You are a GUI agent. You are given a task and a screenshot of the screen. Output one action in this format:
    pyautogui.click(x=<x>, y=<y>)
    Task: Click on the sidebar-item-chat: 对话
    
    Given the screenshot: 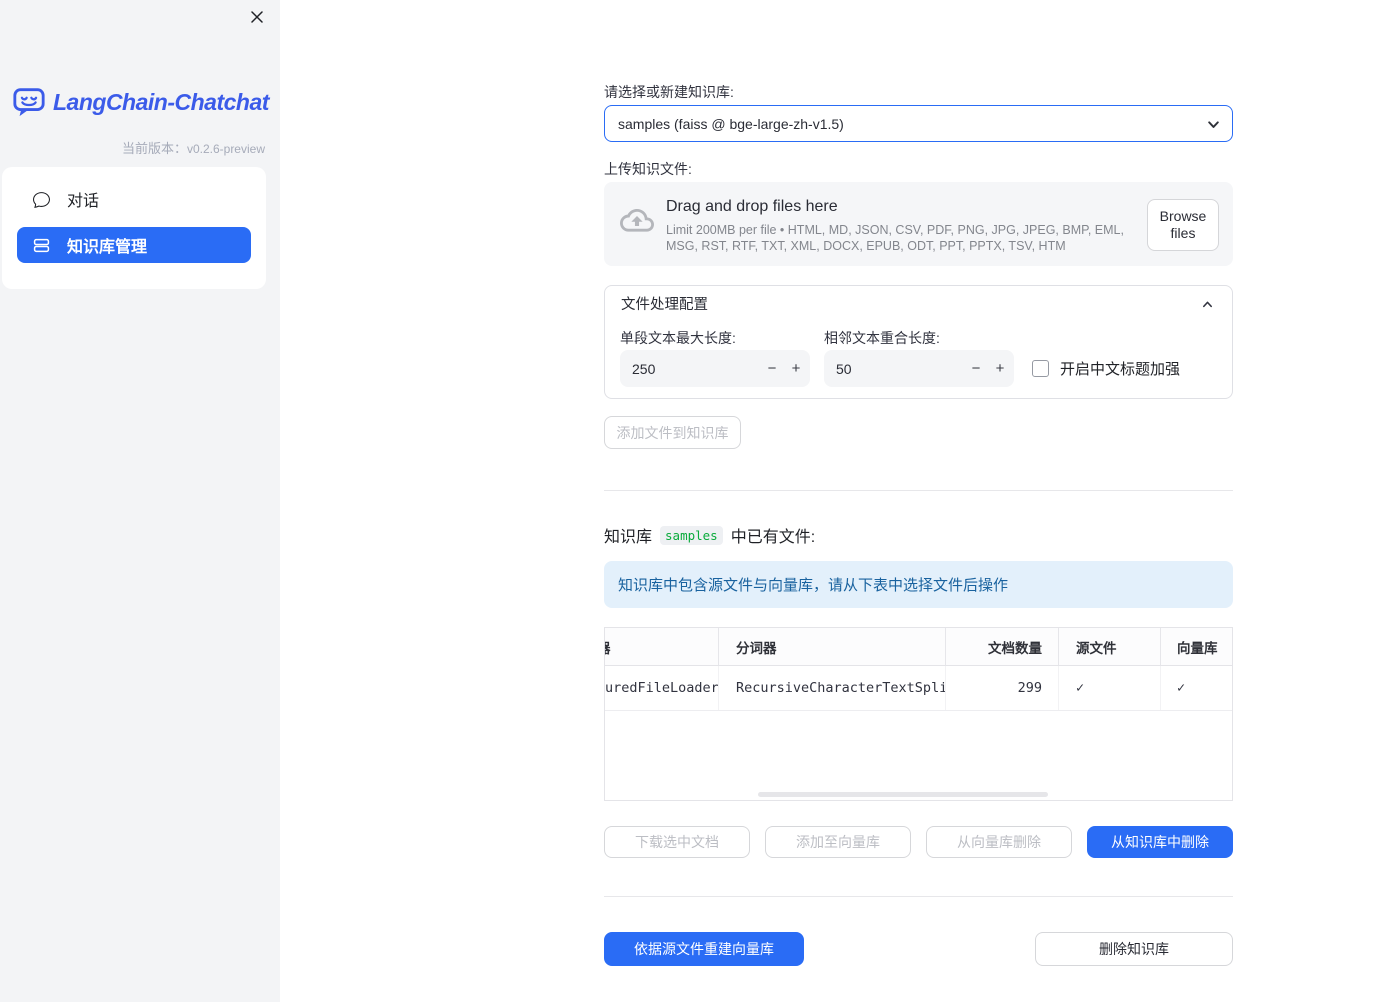 What is the action you would take?
    pyautogui.click(x=134, y=199)
    